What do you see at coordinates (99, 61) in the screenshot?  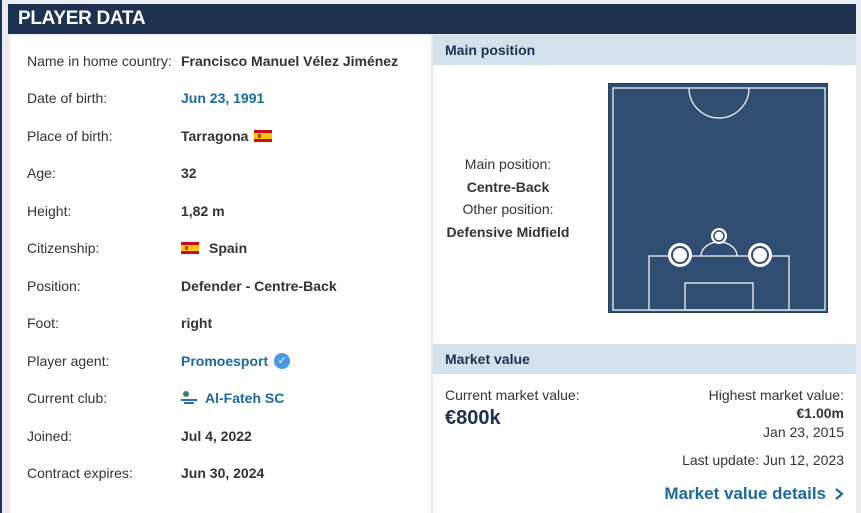 I see `row-label: Name in home country:` at bounding box center [99, 61].